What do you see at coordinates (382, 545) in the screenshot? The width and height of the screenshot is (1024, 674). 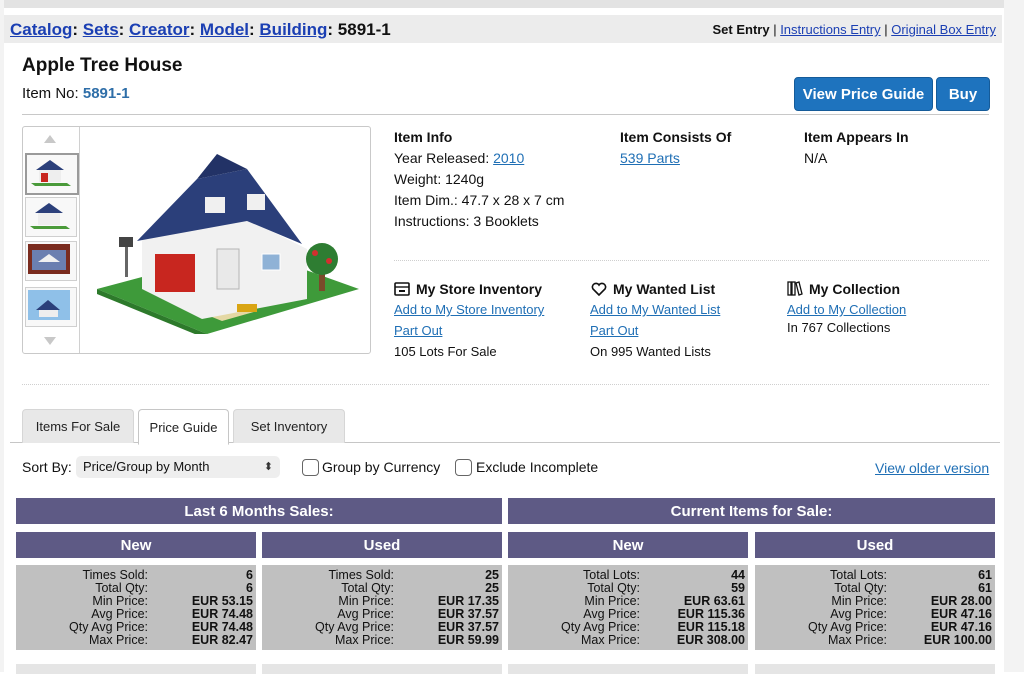 I see `sales-used-header: Used` at bounding box center [382, 545].